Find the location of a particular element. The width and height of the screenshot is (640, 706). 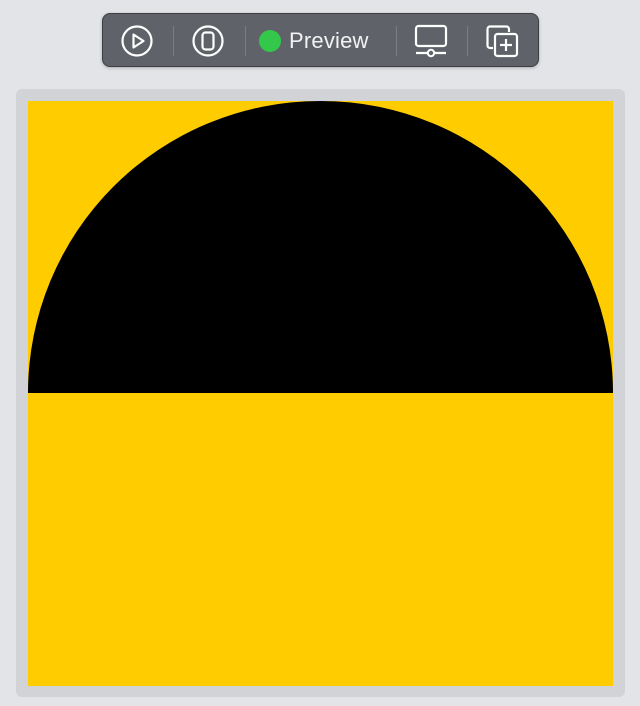

device-icon is located at coordinates (208, 41).